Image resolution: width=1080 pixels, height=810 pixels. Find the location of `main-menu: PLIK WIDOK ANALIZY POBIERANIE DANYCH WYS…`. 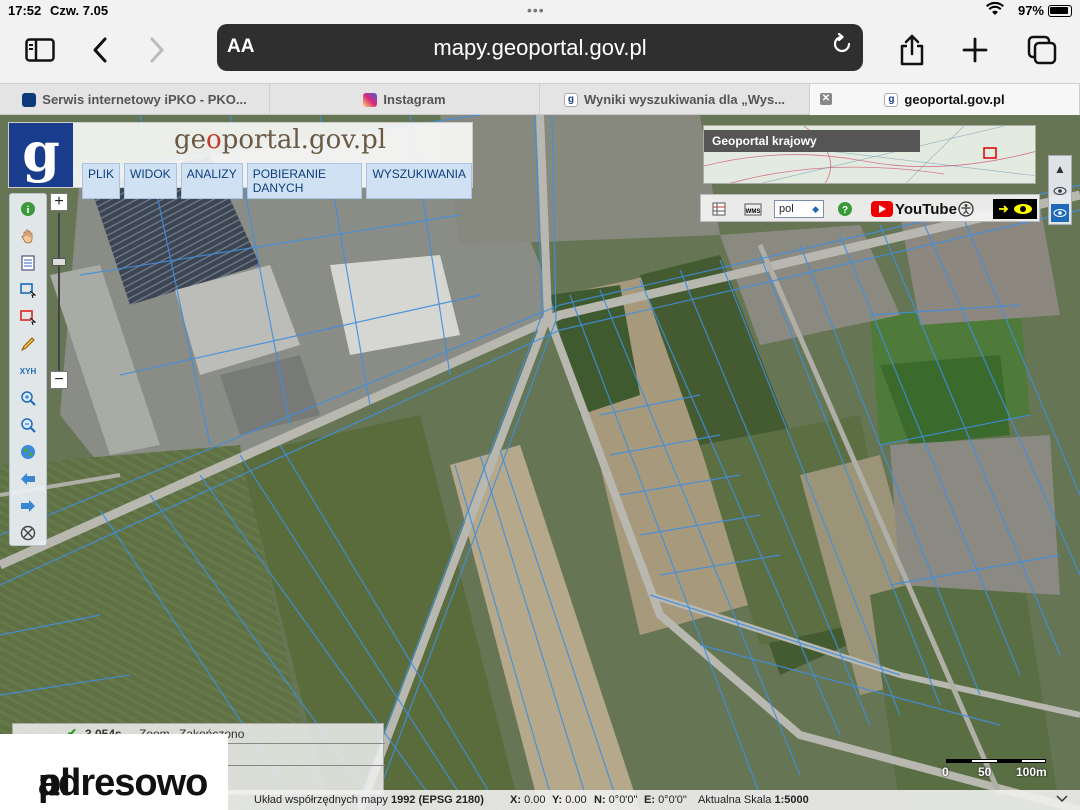

main-menu: PLIK WIDOK ANALIZY POBIERANIE DANYCH WYS… is located at coordinates (277, 181).